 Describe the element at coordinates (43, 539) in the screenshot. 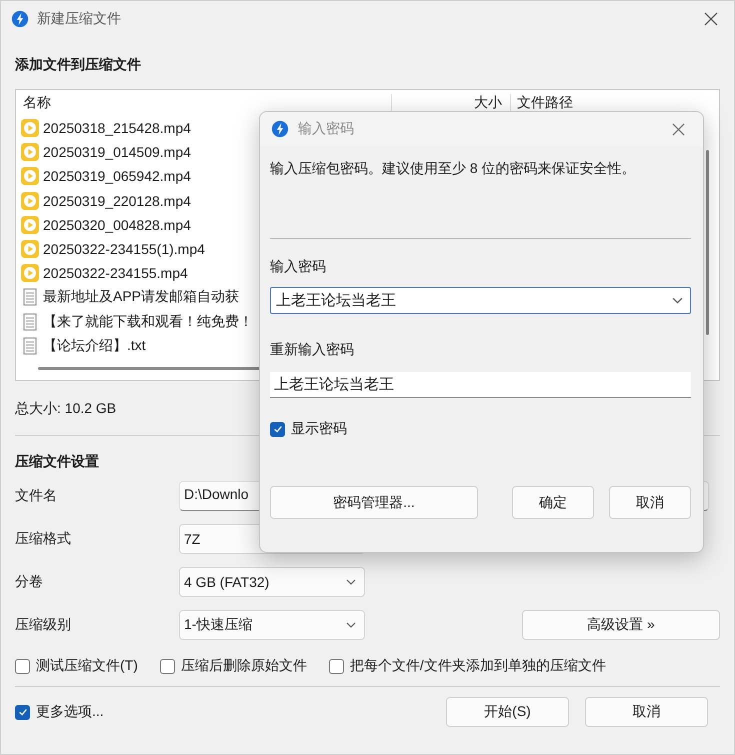

I see `field-label: 压缩格式` at that location.